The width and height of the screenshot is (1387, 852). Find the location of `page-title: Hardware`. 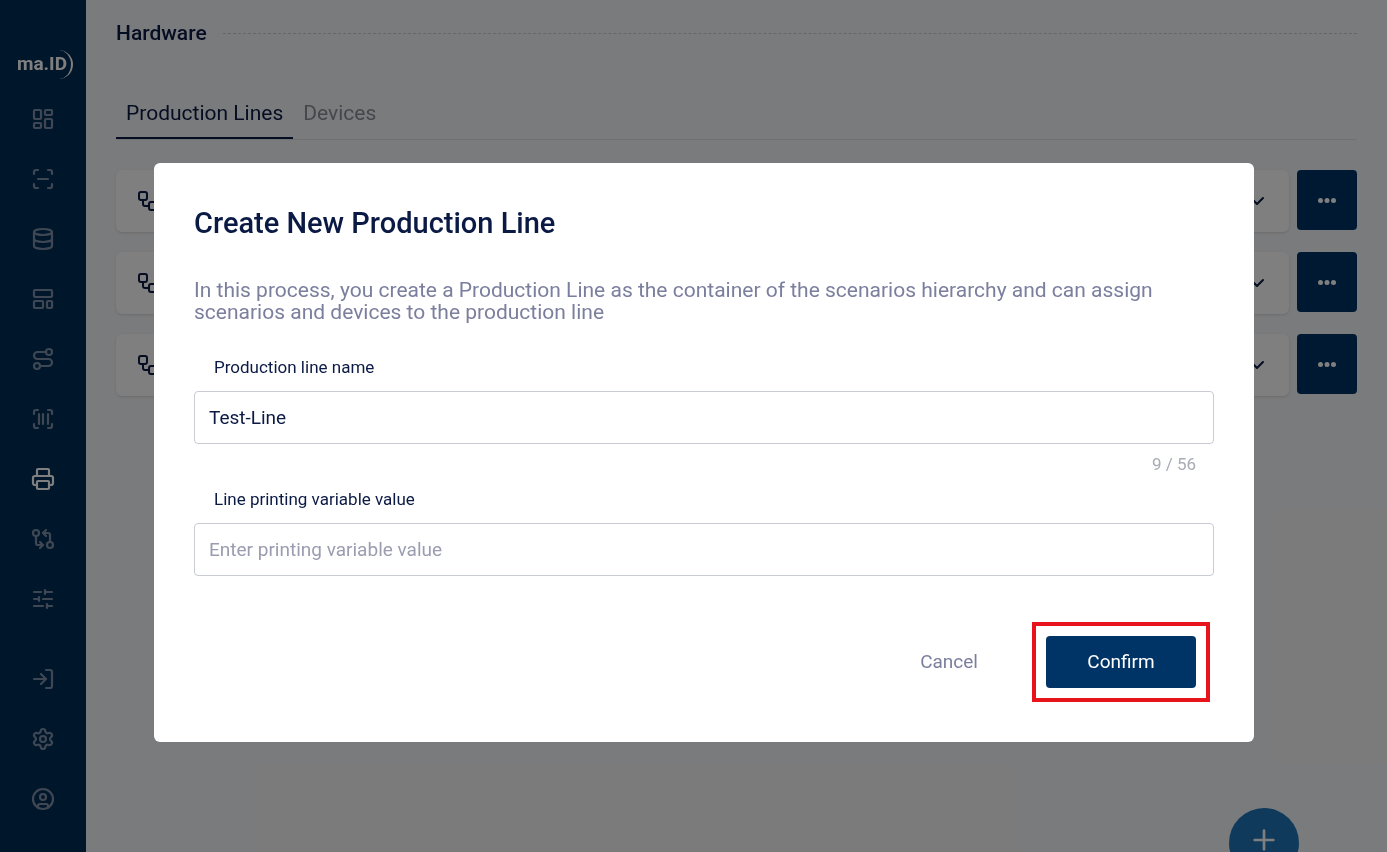

page-title: Hardware is located at coordinates (161, 33).